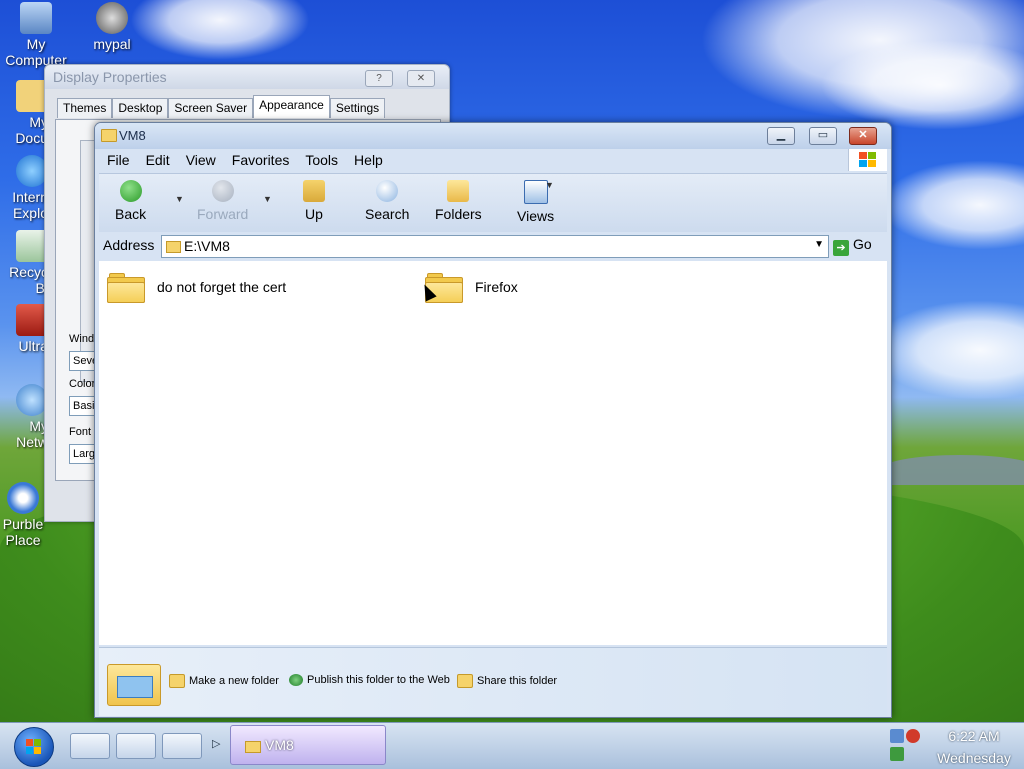 Image resolution: width=1024 pixels, height=769 pixels. I want to click on tray-icon, so click(897, 754).